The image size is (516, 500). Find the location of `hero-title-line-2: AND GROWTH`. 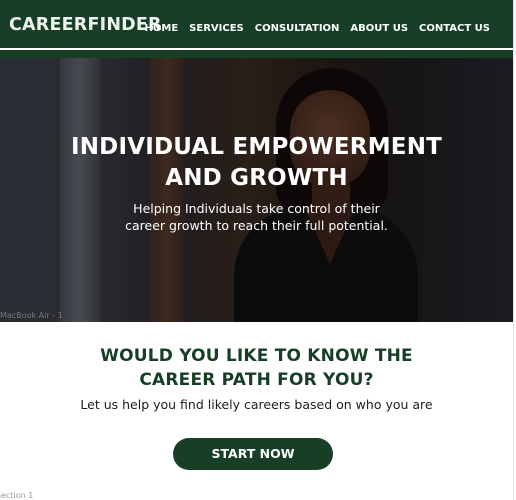

hero-title-line-2: AND GROWTH is located at coordinates (256, 178).